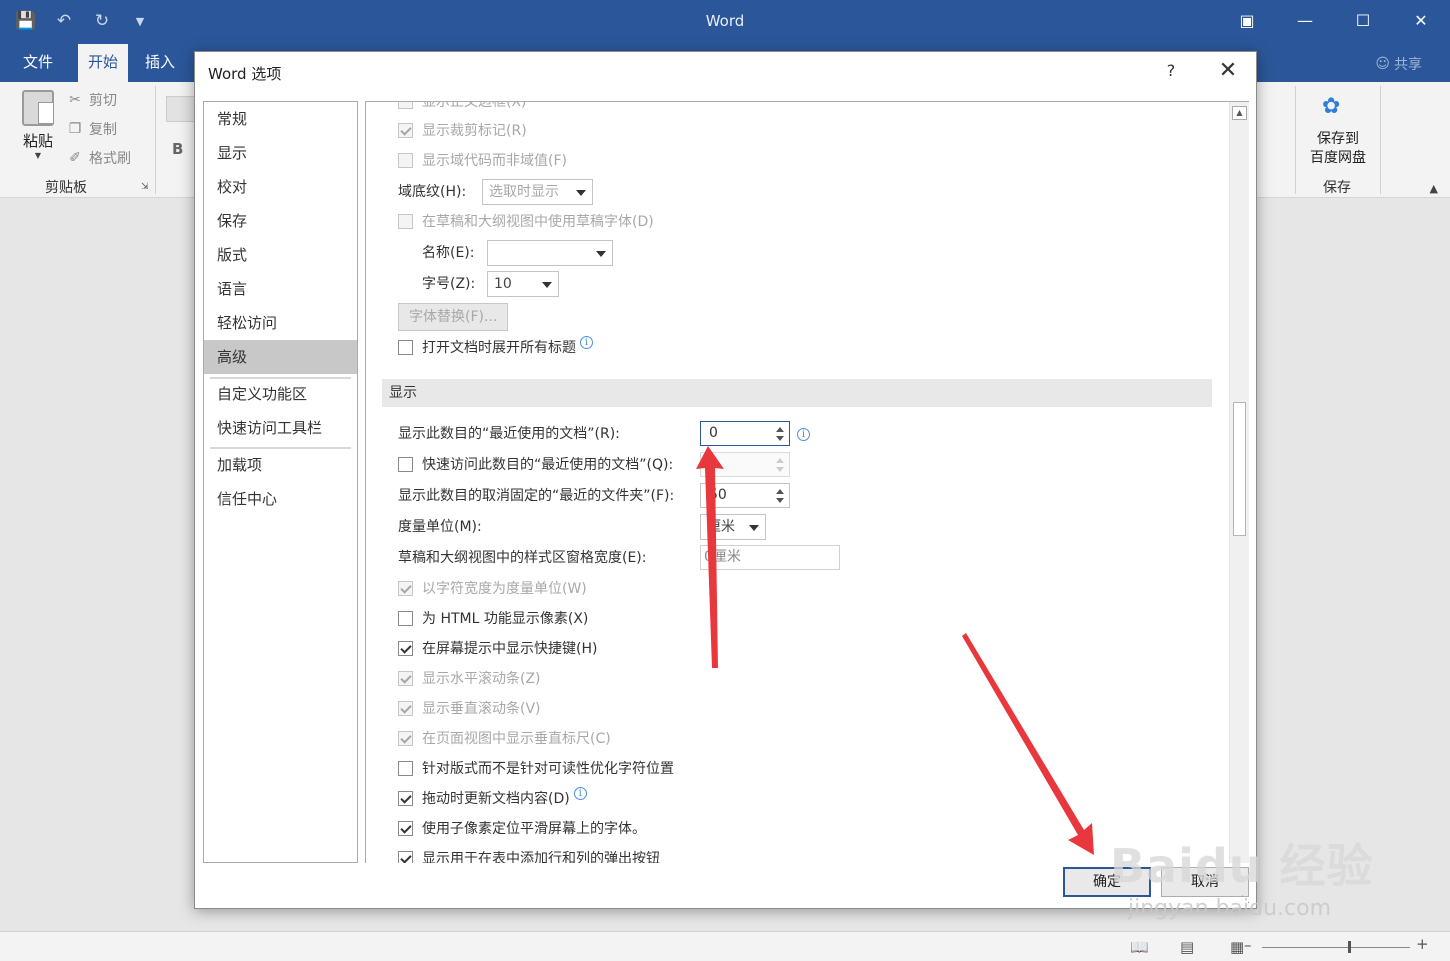 This screenshot has width=1450, height=961. I want to click on screen-tip-shortcuts-option: 在屏幕提示中显示快捷键(H), so click(497, 648).